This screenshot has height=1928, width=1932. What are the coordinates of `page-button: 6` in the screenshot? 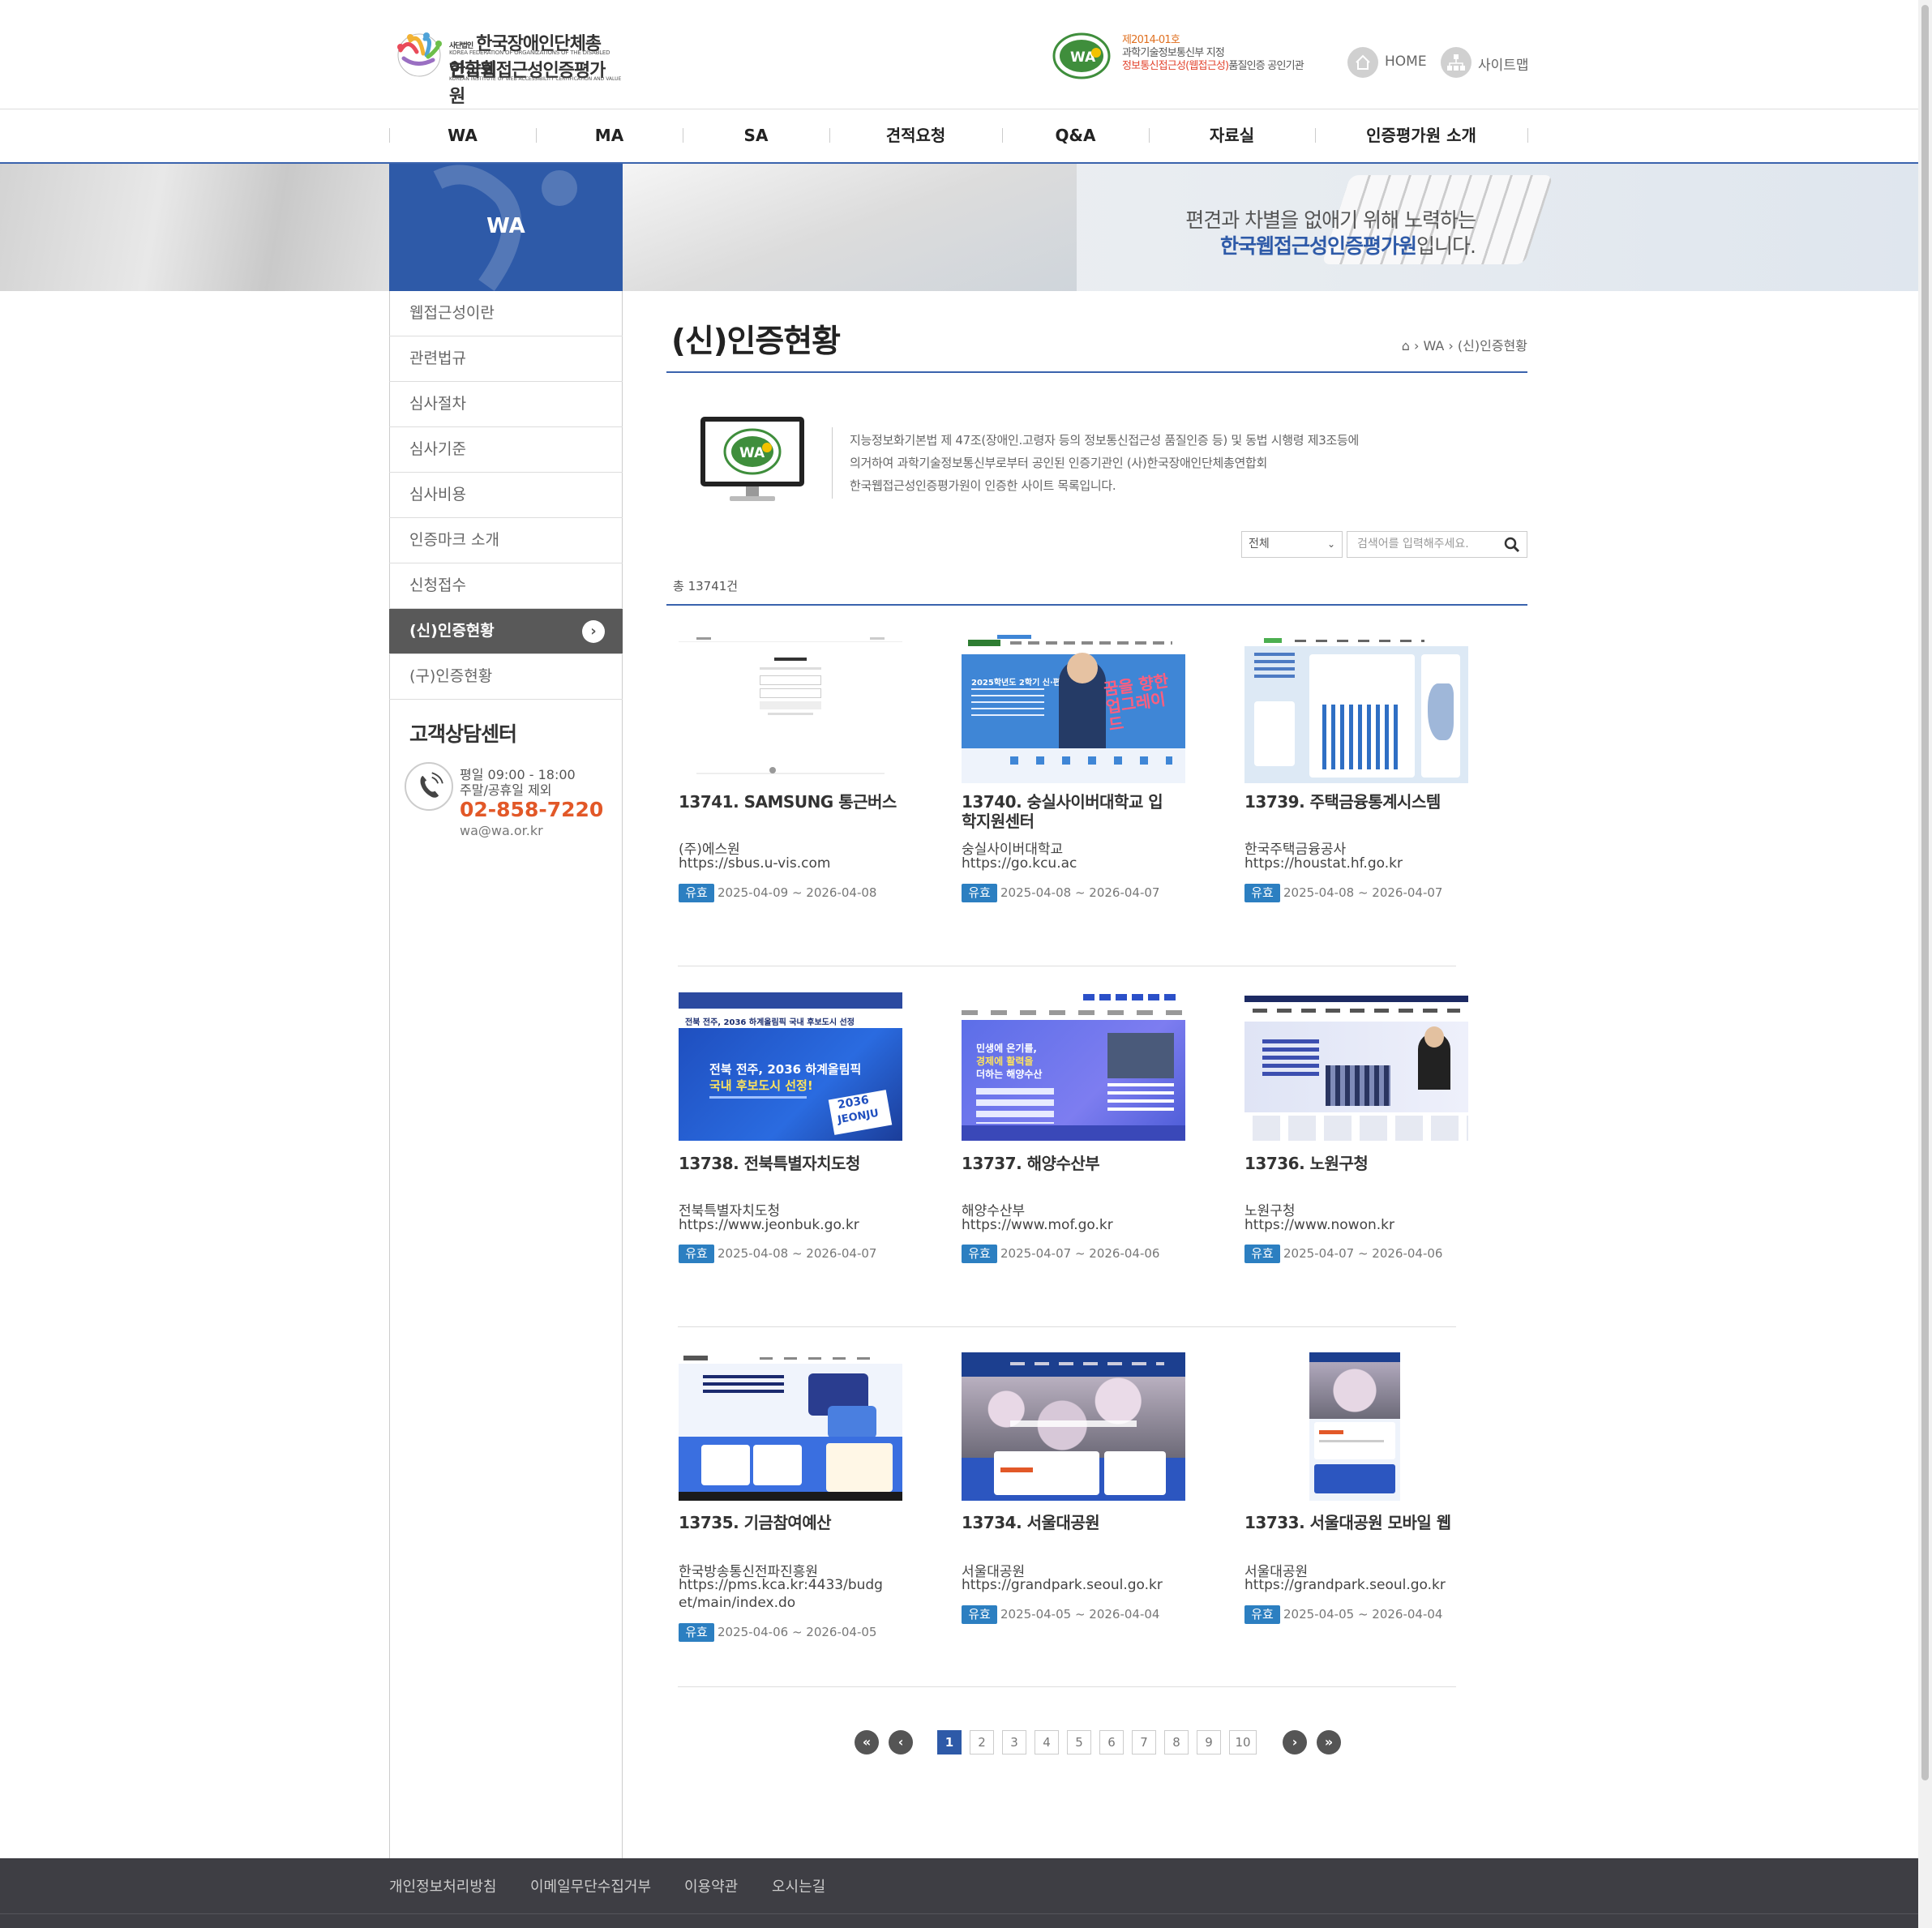 It's located at (1111, 1742).